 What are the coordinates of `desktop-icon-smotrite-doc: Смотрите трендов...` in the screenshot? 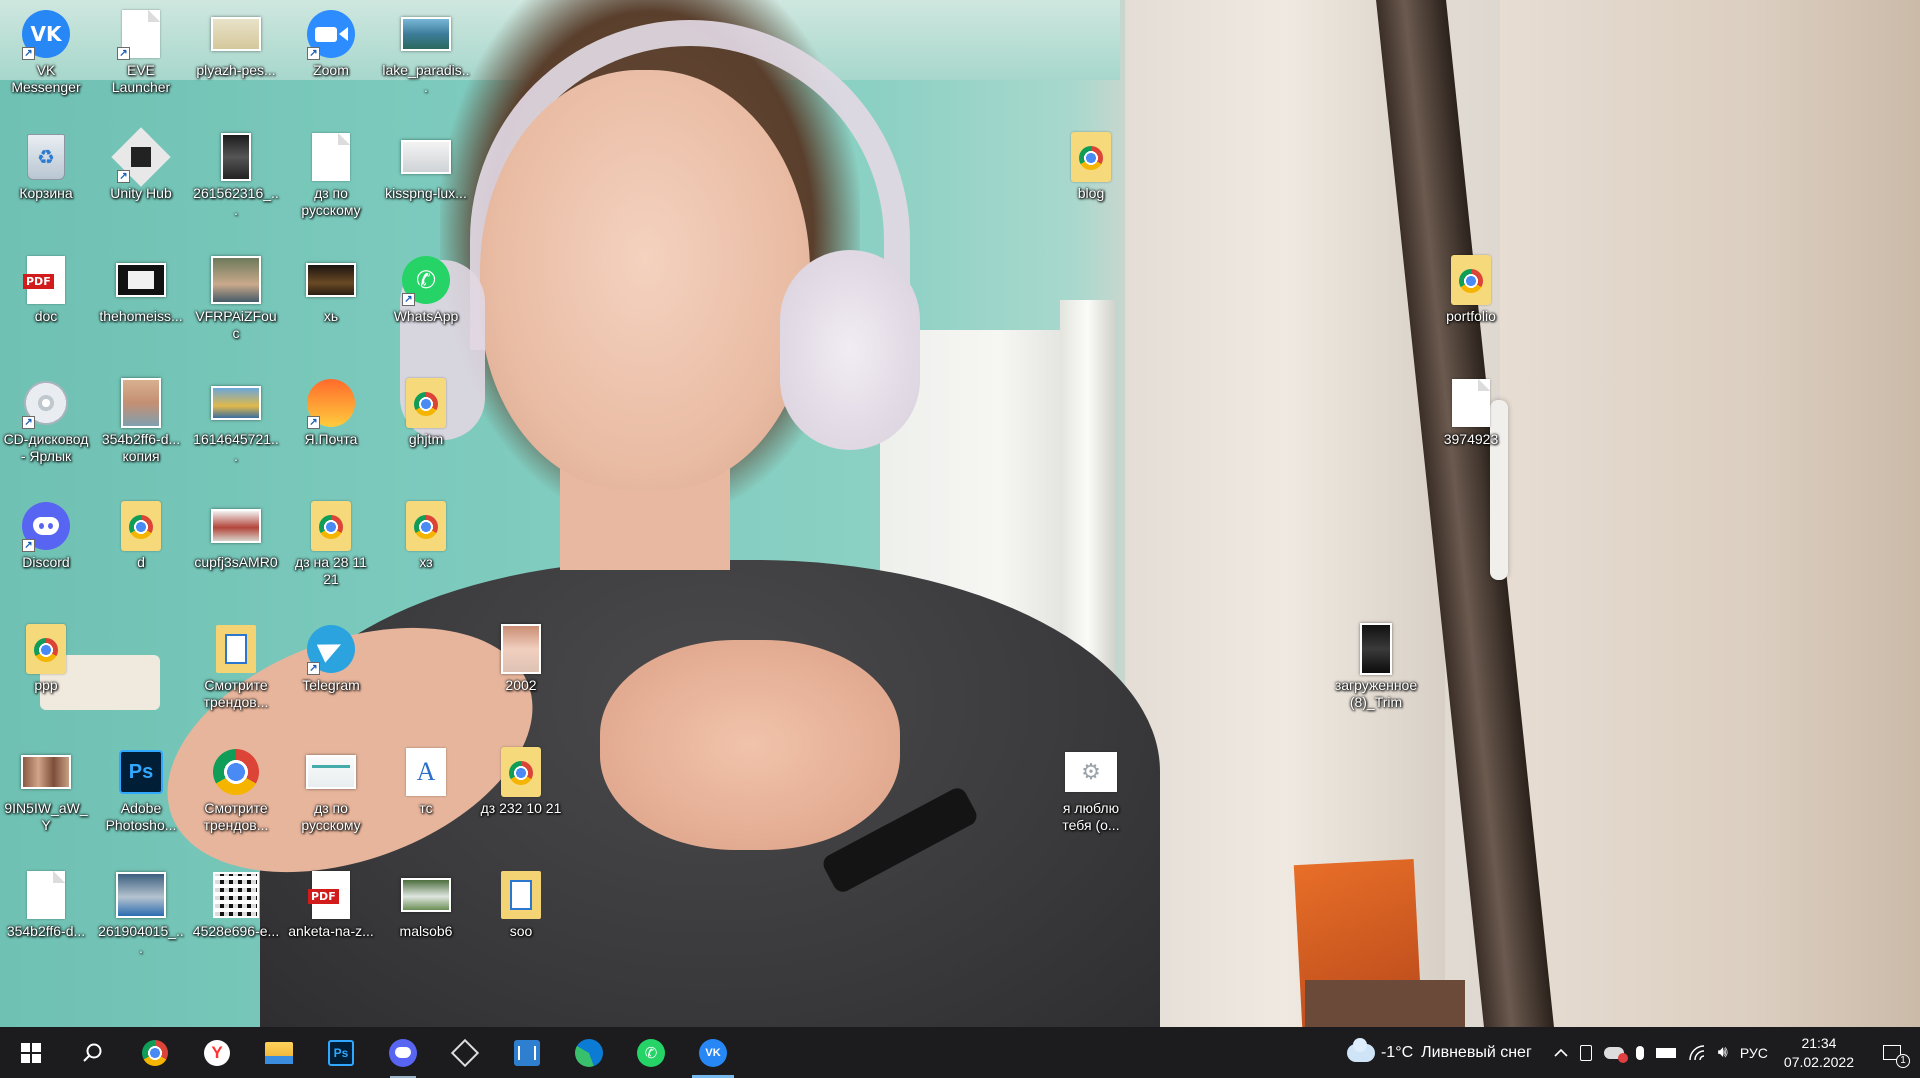 It's located at (236, 665).